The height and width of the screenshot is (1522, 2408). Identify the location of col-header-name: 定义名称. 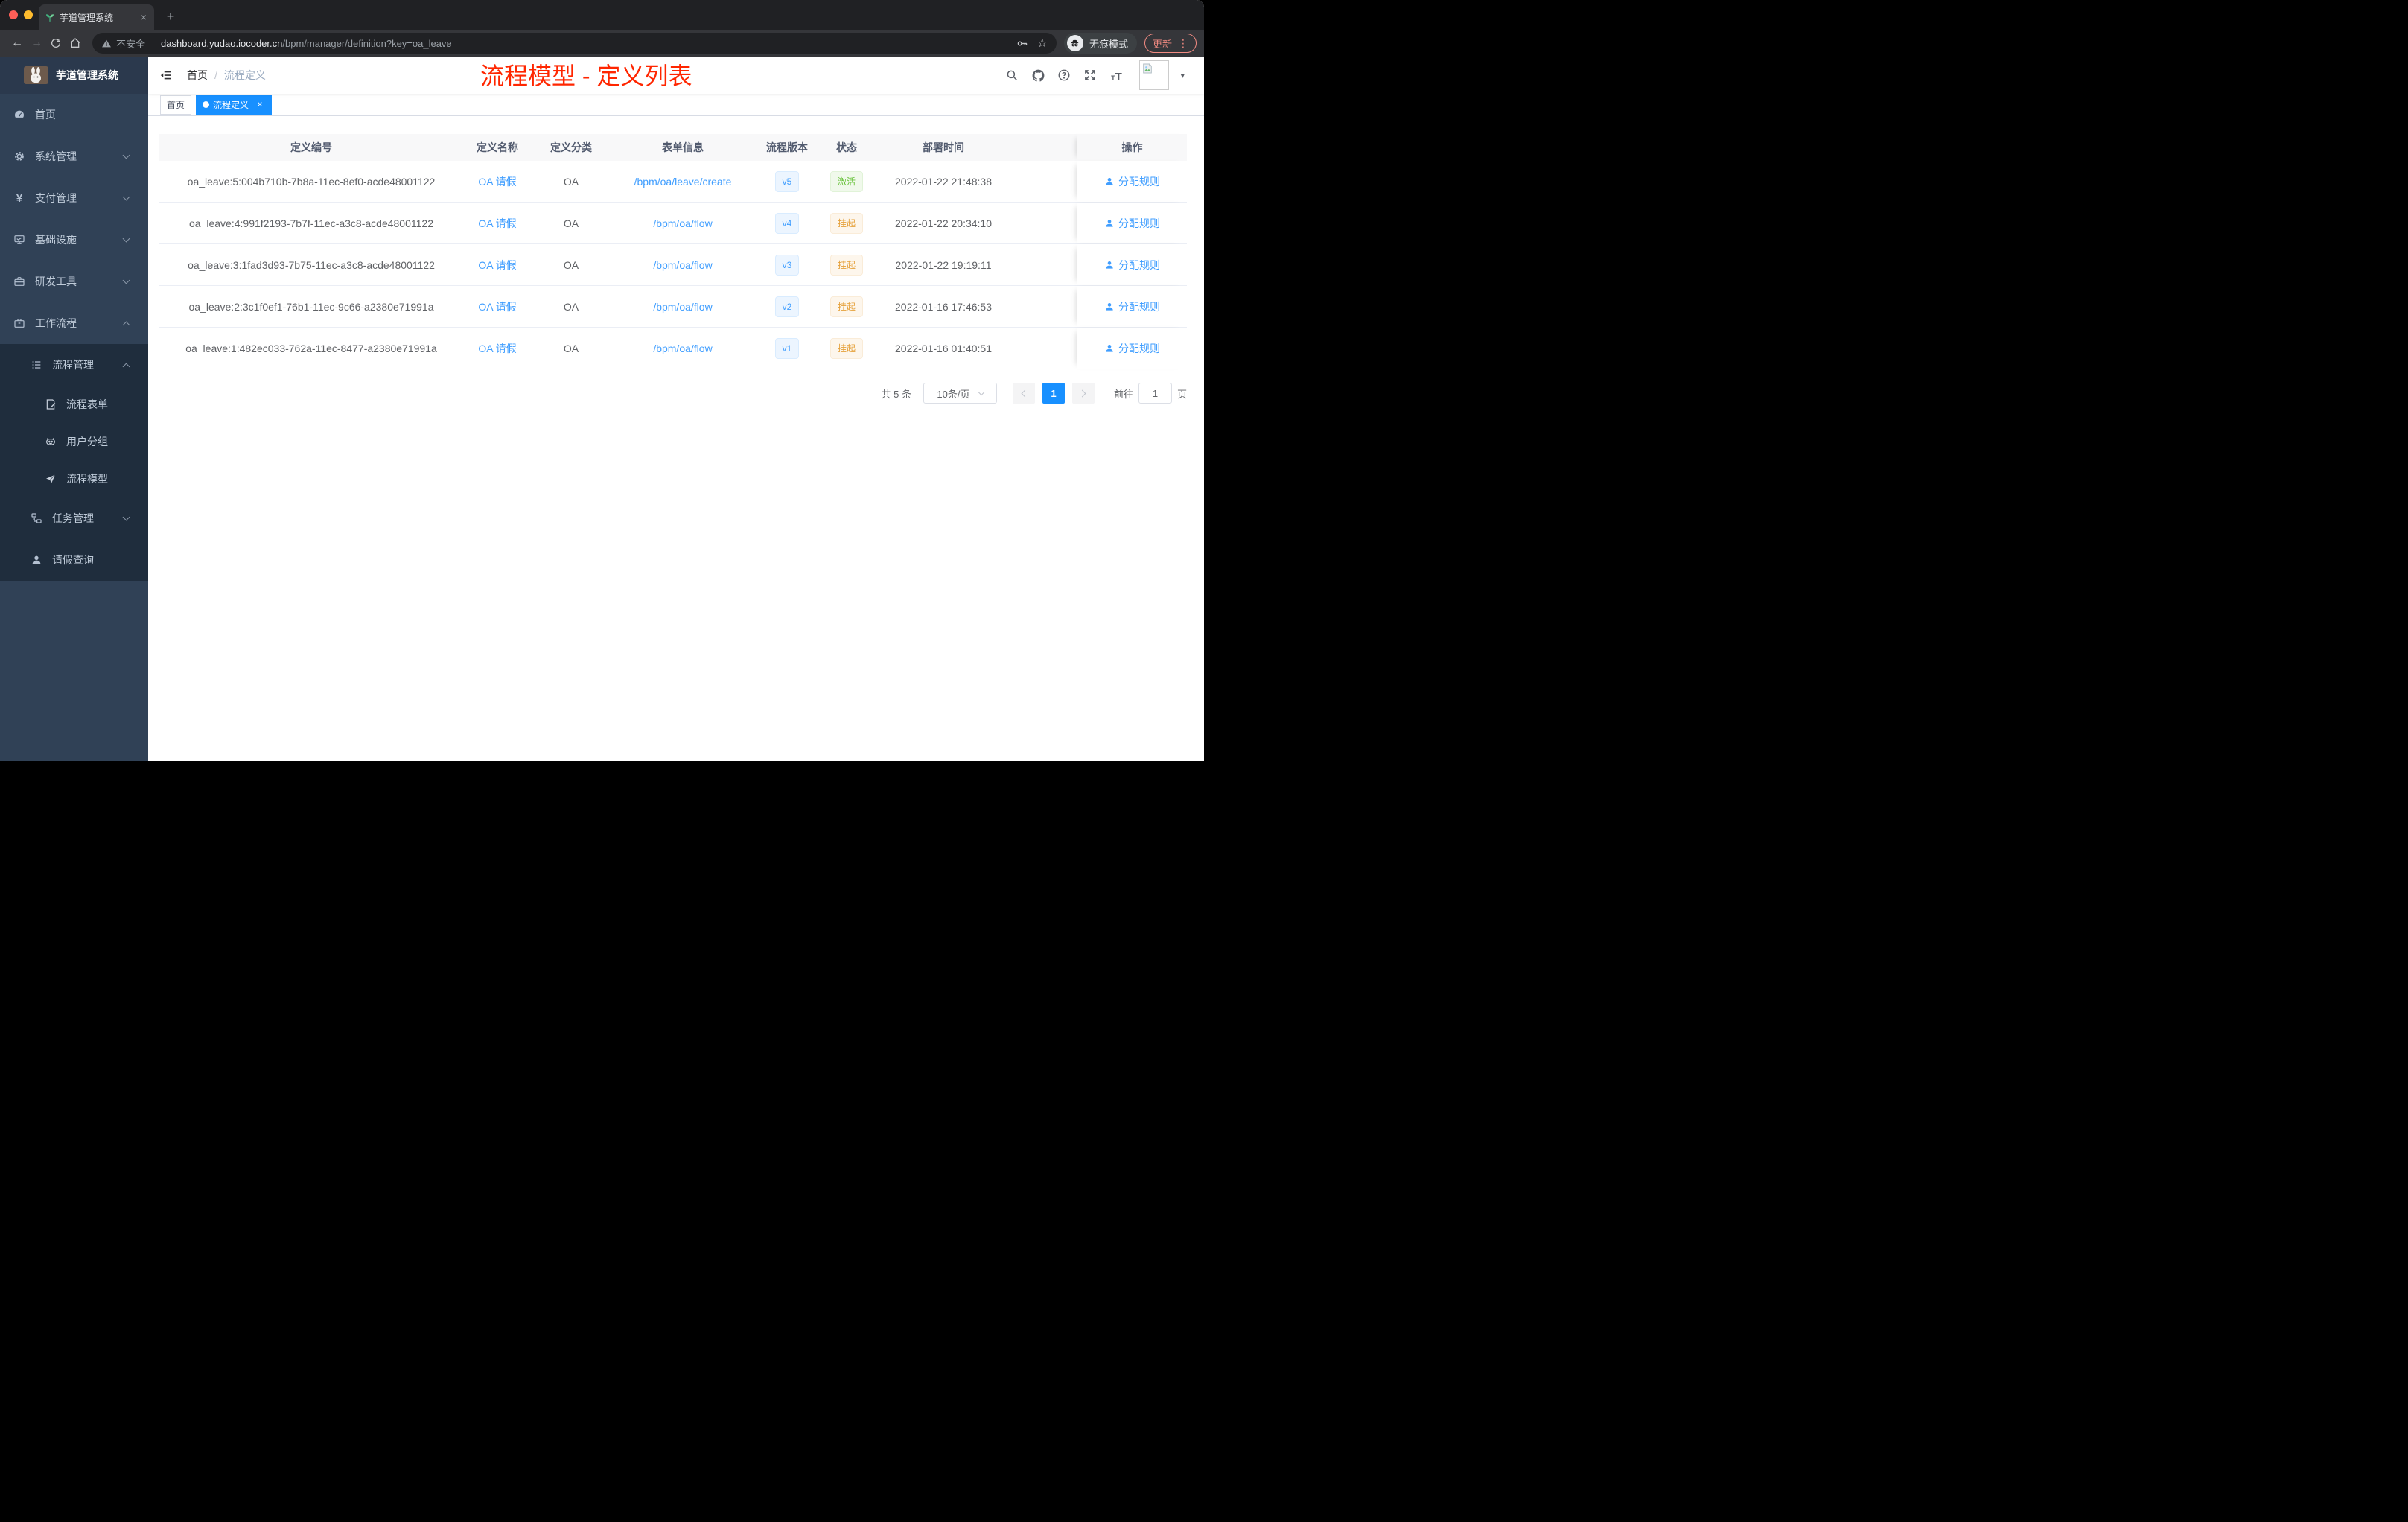
(497, 147).